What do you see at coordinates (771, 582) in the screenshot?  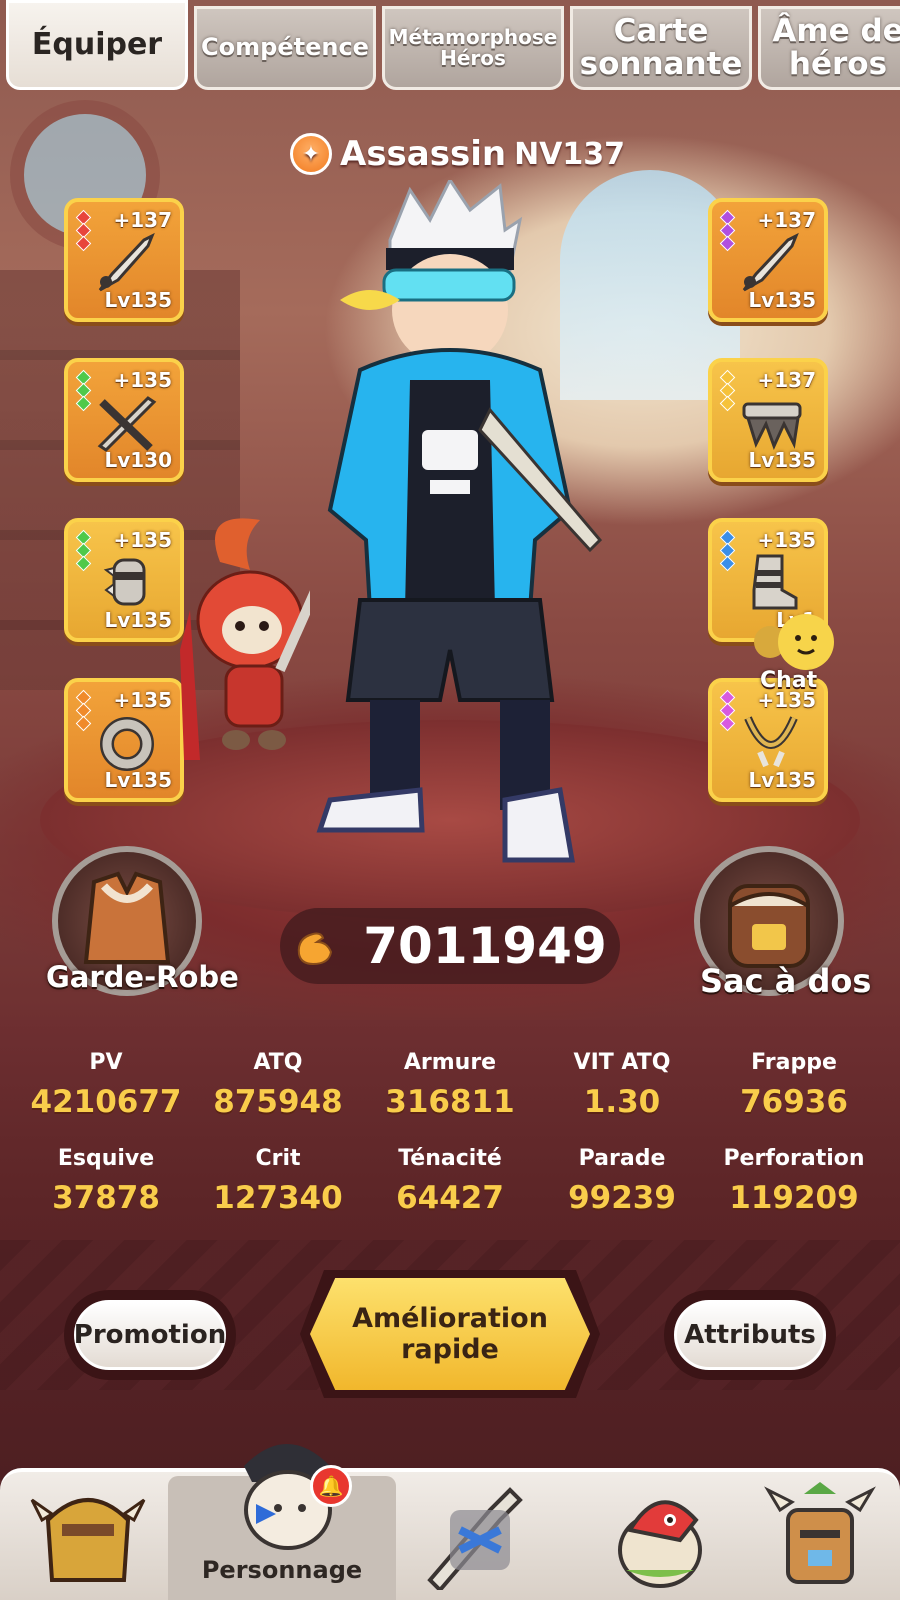 I see `boots-icon` at bounding box center [771, 582].